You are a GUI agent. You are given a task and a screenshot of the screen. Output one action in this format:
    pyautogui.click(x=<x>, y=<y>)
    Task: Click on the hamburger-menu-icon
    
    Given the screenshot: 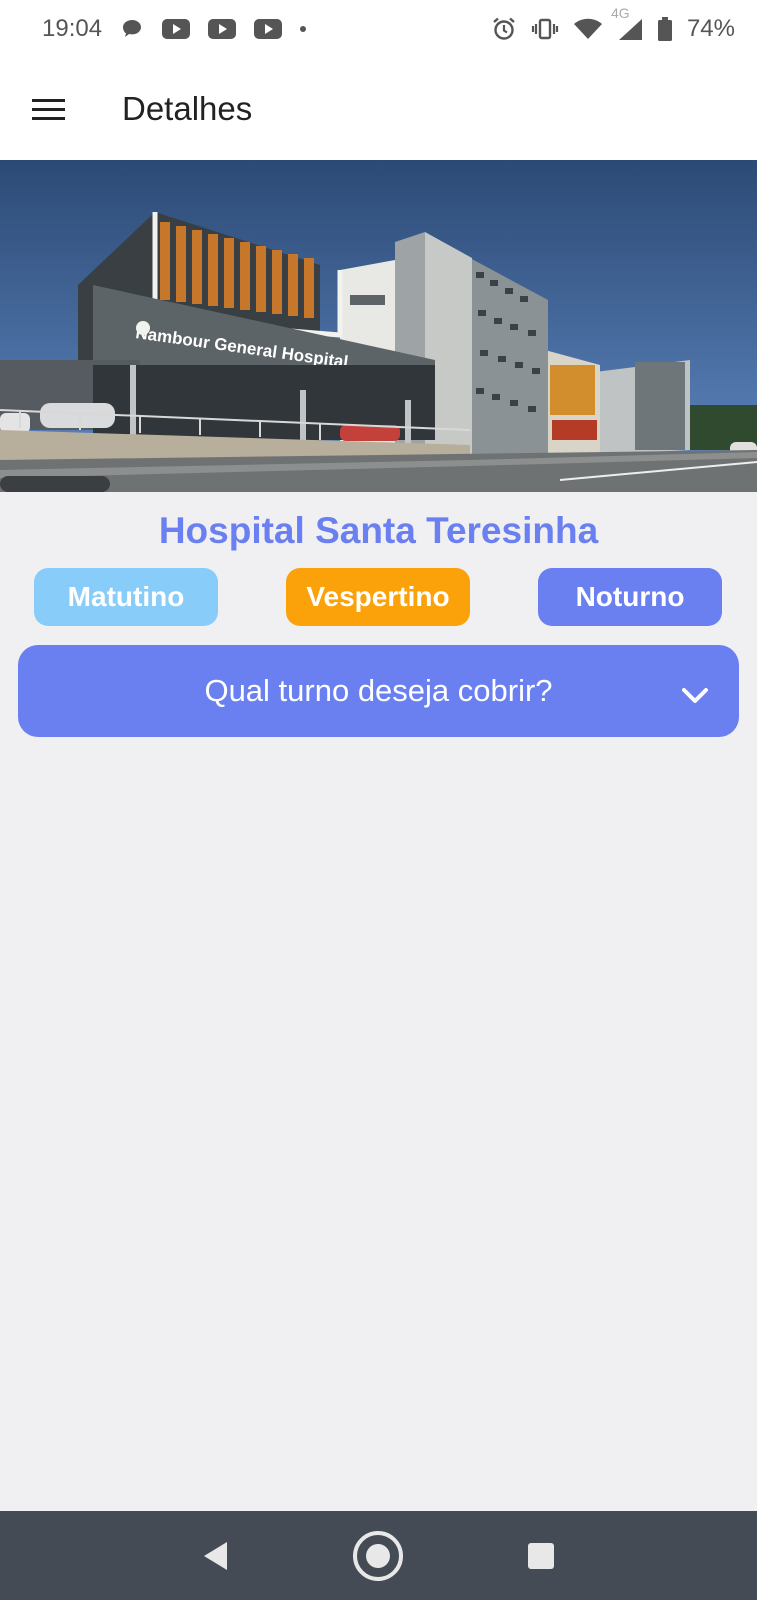 What is the action you would take?
    pyautogui.click(x=48, y=109)
    